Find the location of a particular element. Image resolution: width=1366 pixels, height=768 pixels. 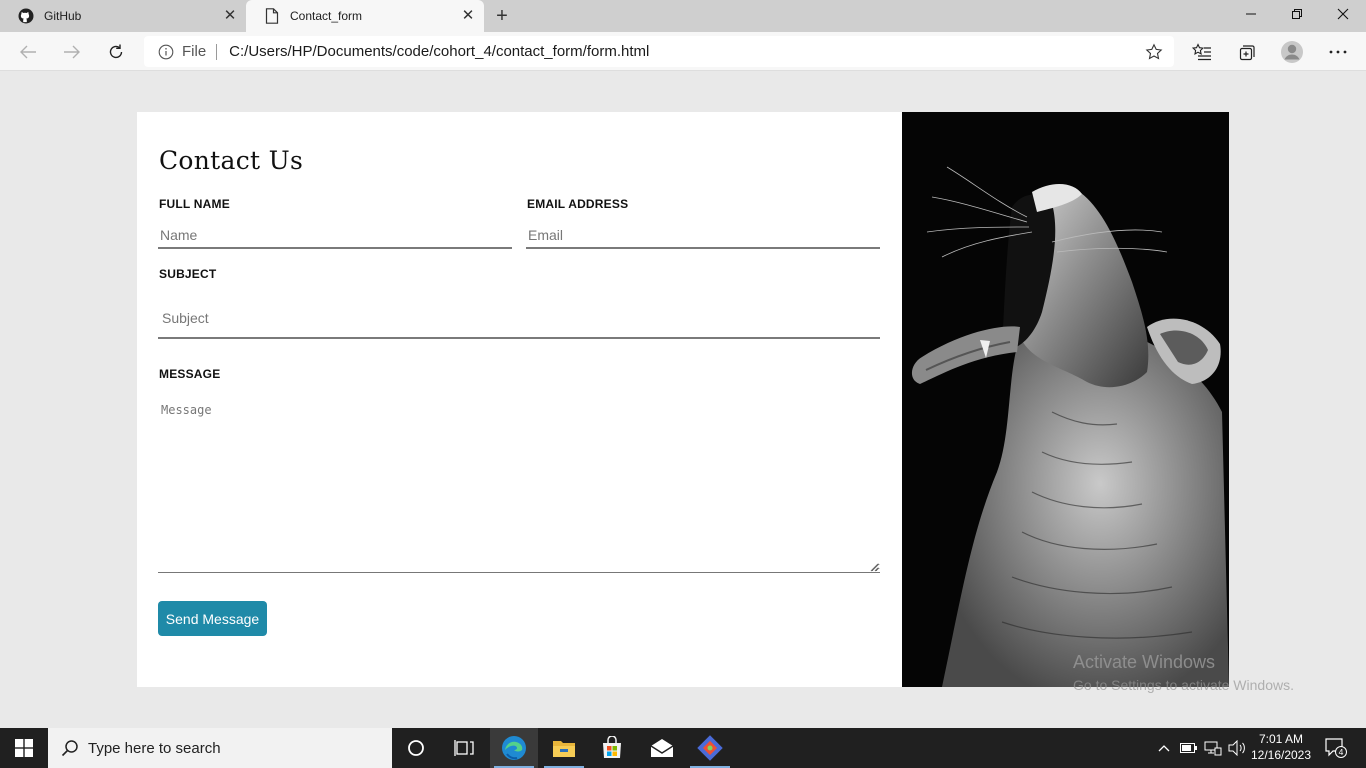

search-icon is located at coordinates (70, 748).